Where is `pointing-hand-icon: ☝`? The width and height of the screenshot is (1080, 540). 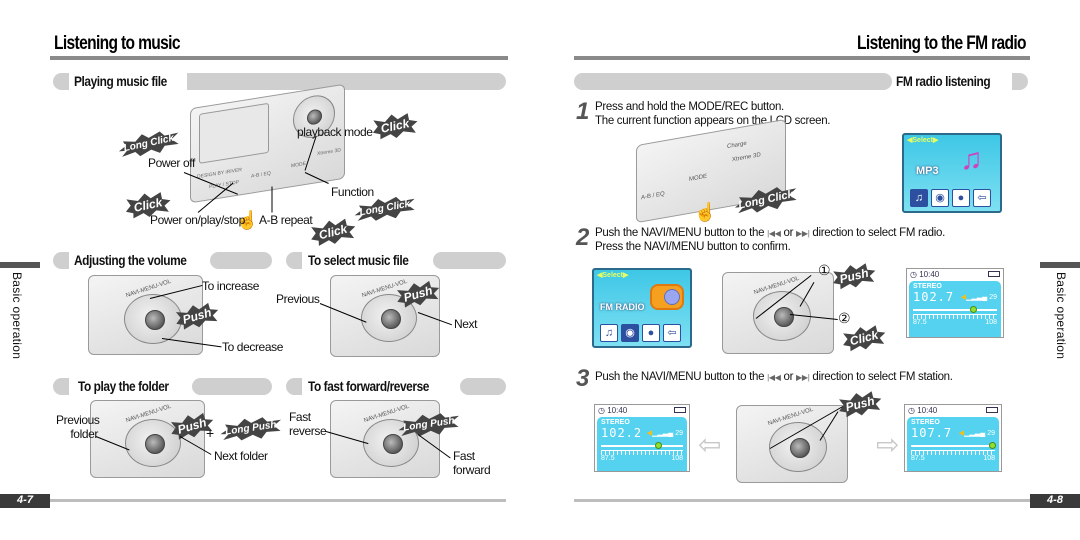
pointing-hand-icon: ☝ is located at coordinates (705, 212).